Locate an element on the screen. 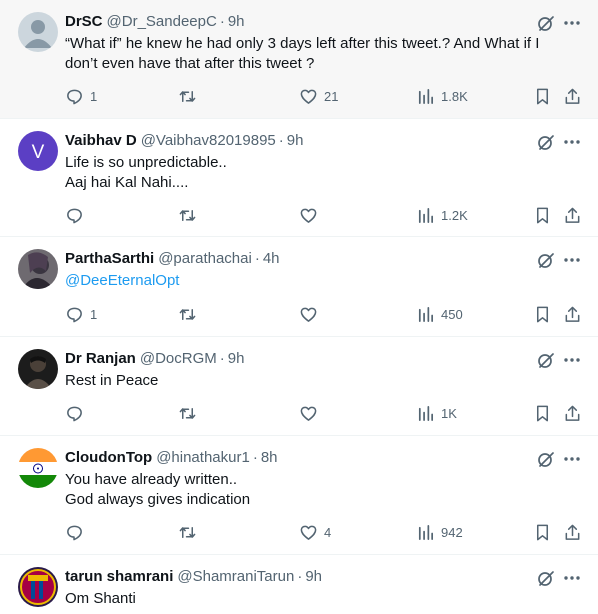 This screenshot has width=598, height=614. display-name: ParthaSarthi is located at coordinates (109, 258).